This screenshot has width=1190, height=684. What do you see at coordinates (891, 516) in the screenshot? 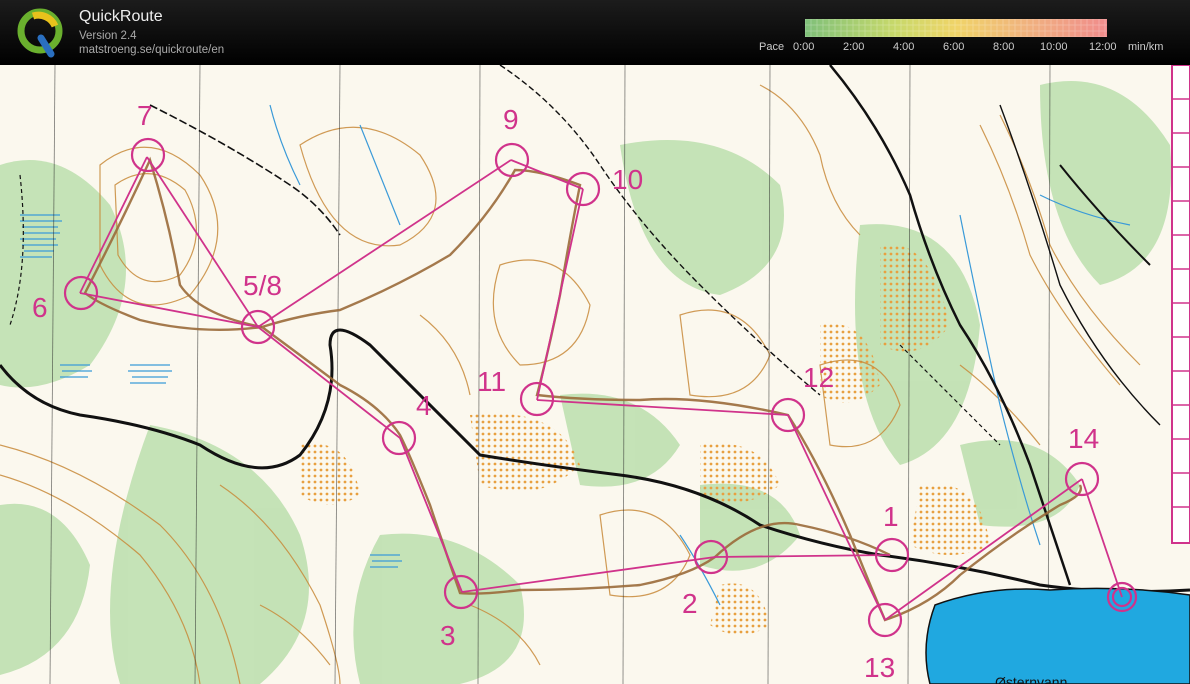
I see `control-label: 1` at bounding box center [891, 516].